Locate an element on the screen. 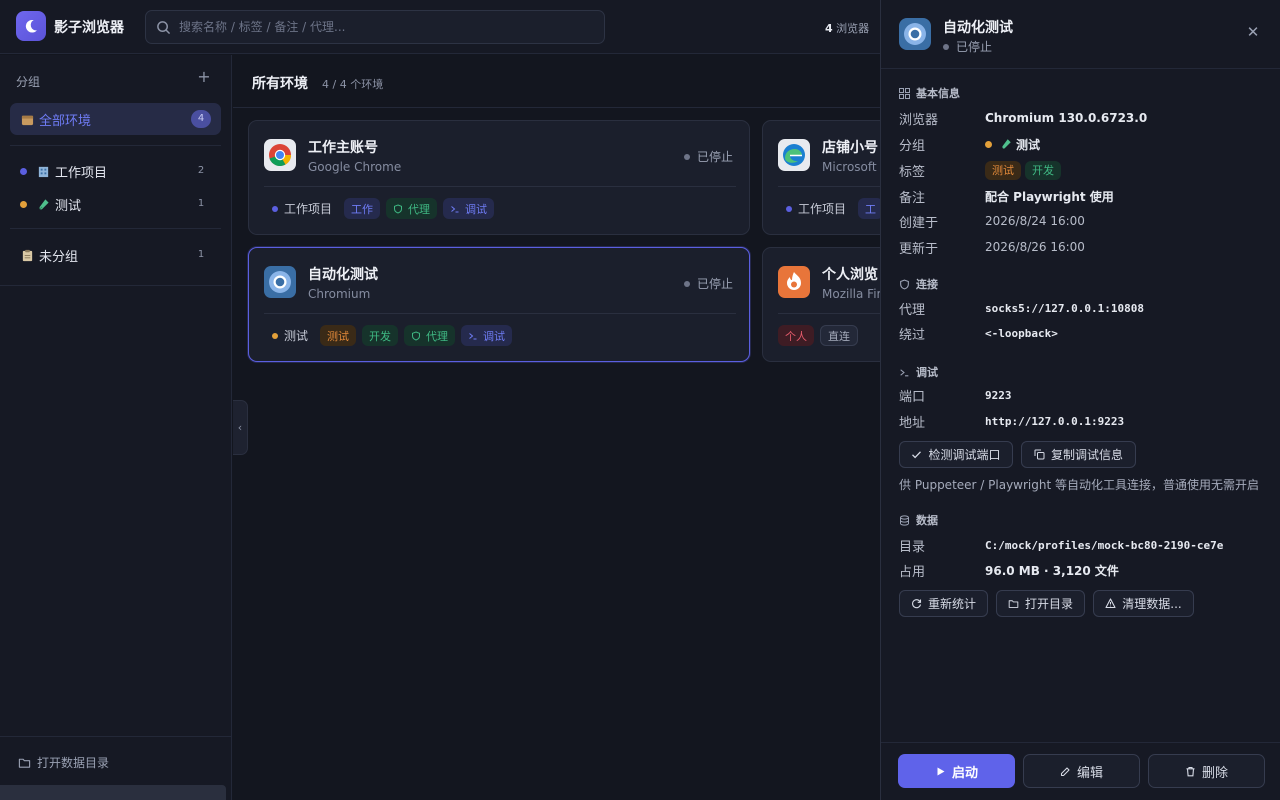 This screenshot has height=800, width=1280. row-key: 目录 is located at coordinates (912, 547).